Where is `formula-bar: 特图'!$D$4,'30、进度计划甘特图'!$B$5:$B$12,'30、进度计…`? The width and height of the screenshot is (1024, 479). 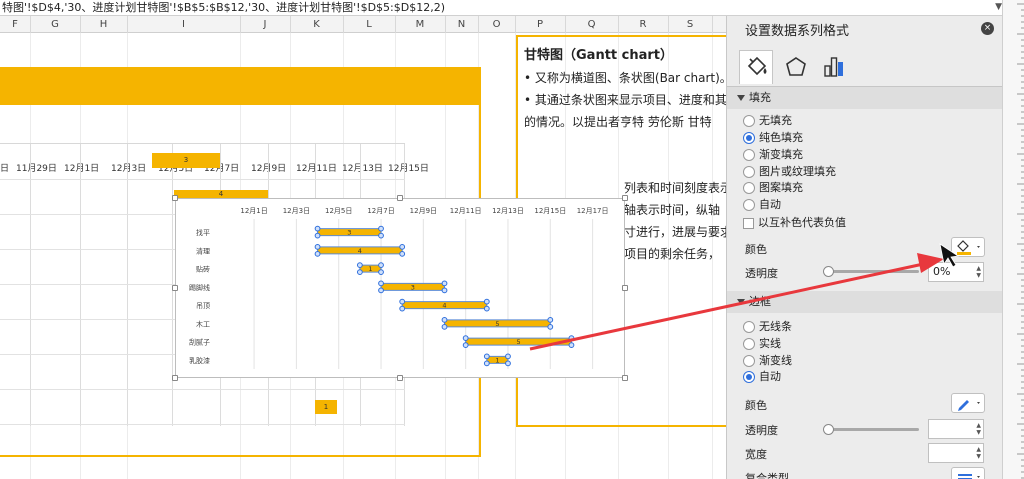
formula-bar: 特图'!$D$4,'30、进度计划甘特图'!$B$5:$B$12,'30、进度计… is located at coordinates (512, 8).